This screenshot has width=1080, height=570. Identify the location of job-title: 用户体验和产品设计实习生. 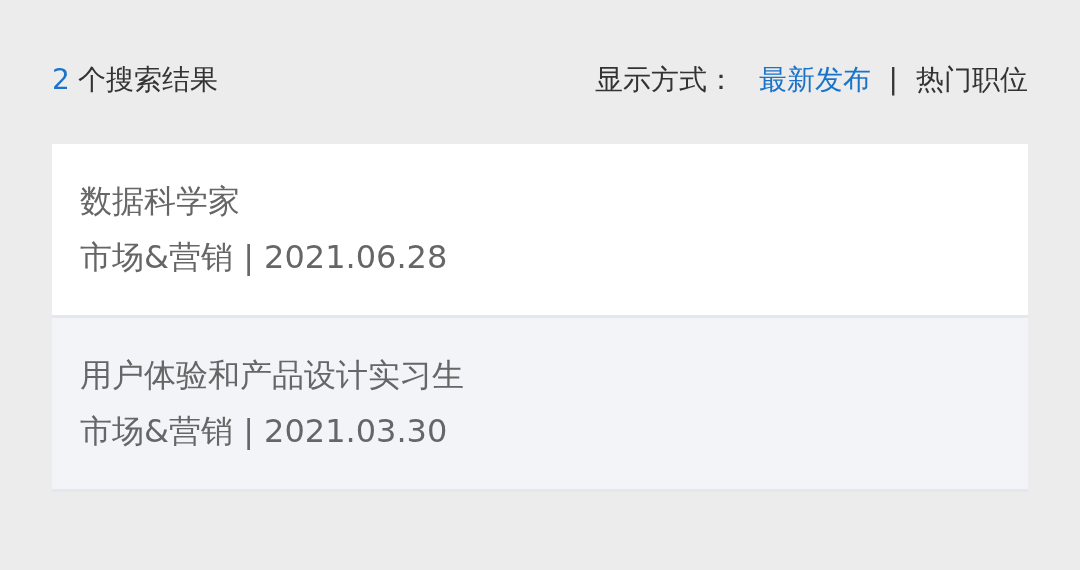
(272, 375).